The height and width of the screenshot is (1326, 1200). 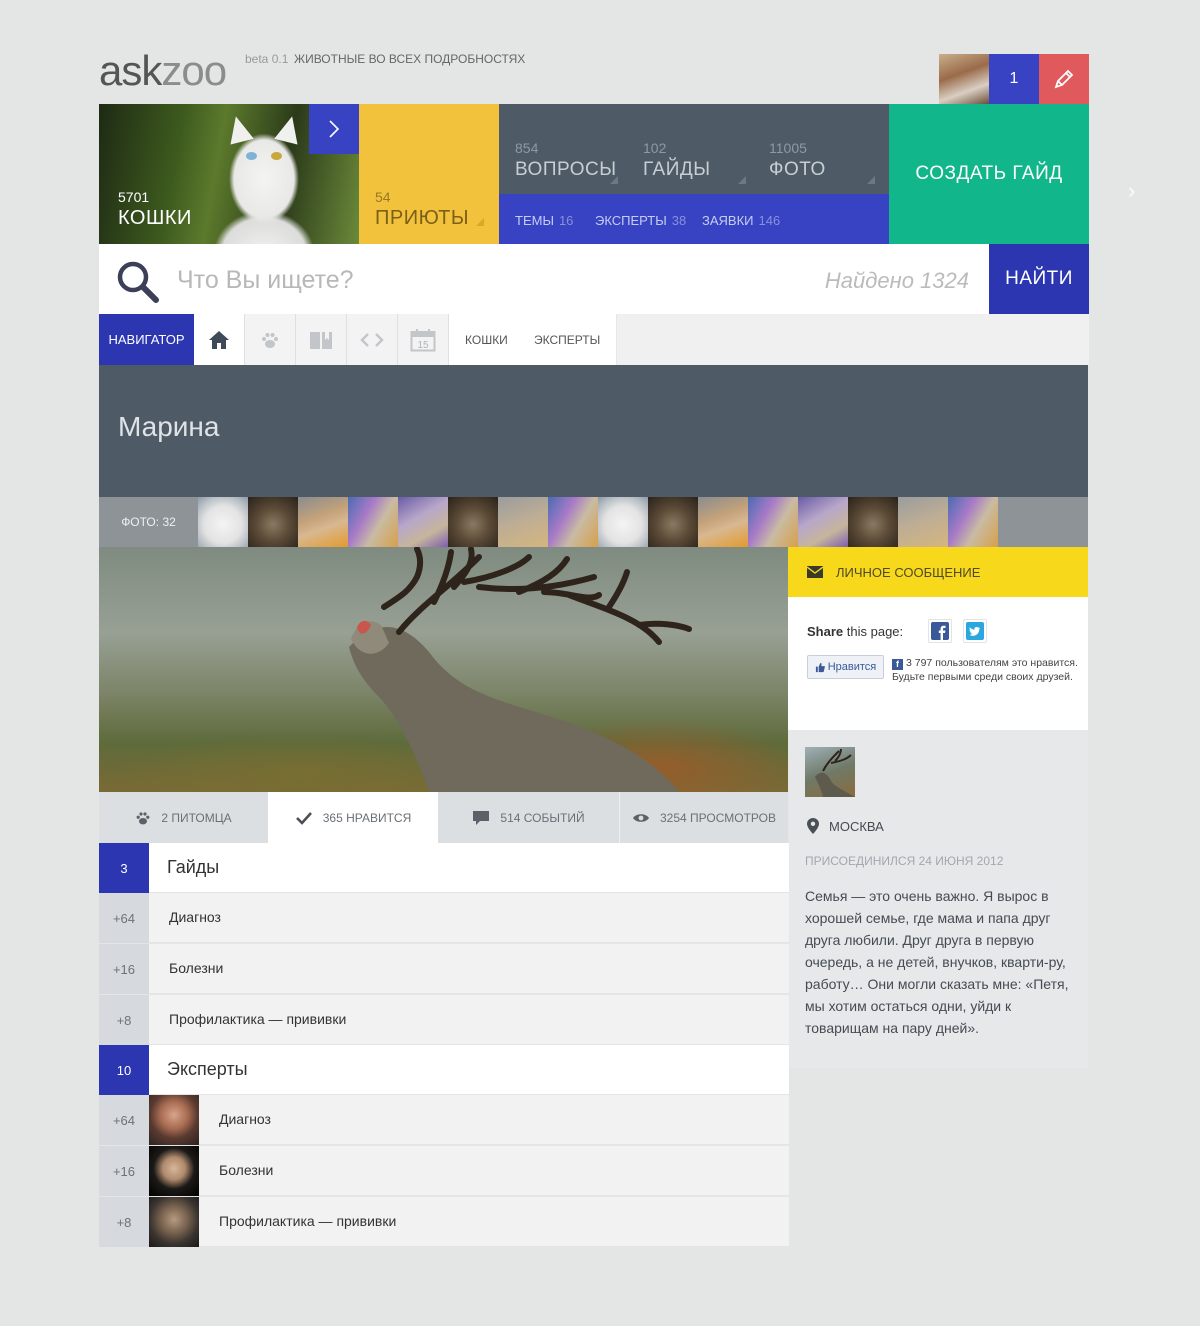 What do you see at coordinates (728, 220) in the screenshot?
I see `subnav-label: ЗАЯВКИ` at bounding box center [728, 220].